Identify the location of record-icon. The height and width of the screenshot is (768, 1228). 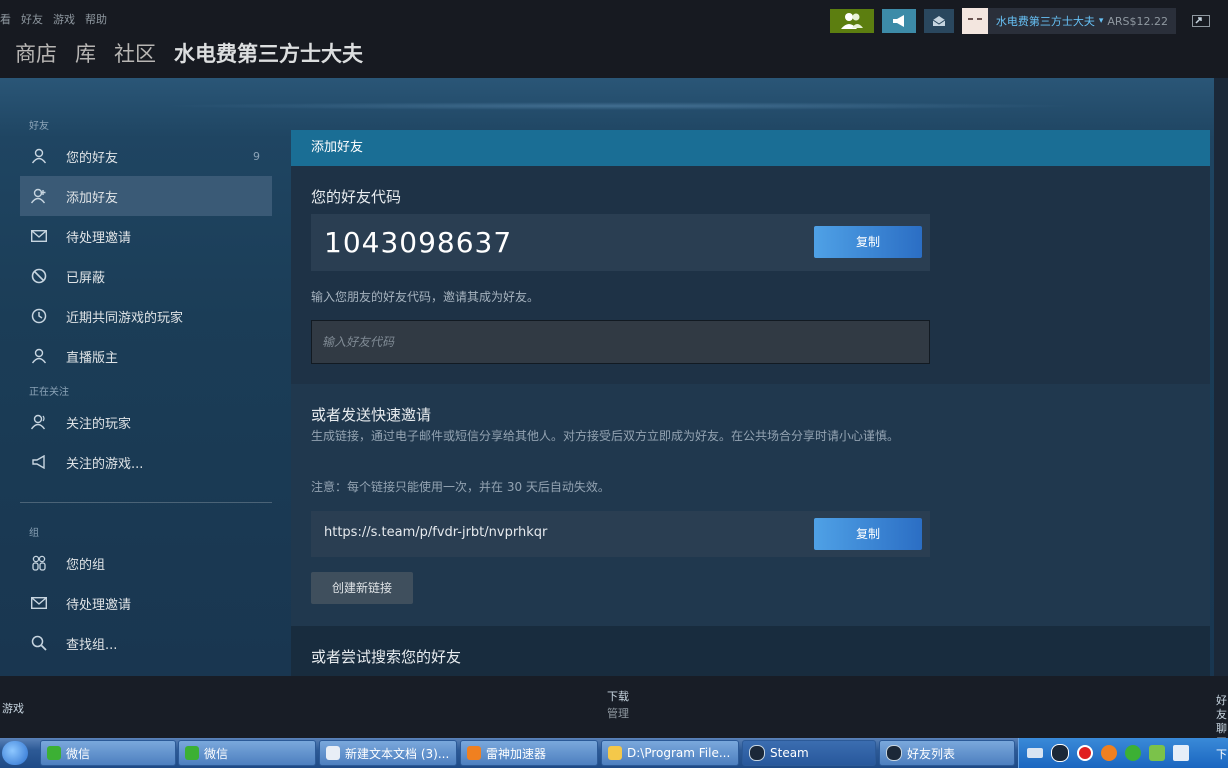
(1085, 753).